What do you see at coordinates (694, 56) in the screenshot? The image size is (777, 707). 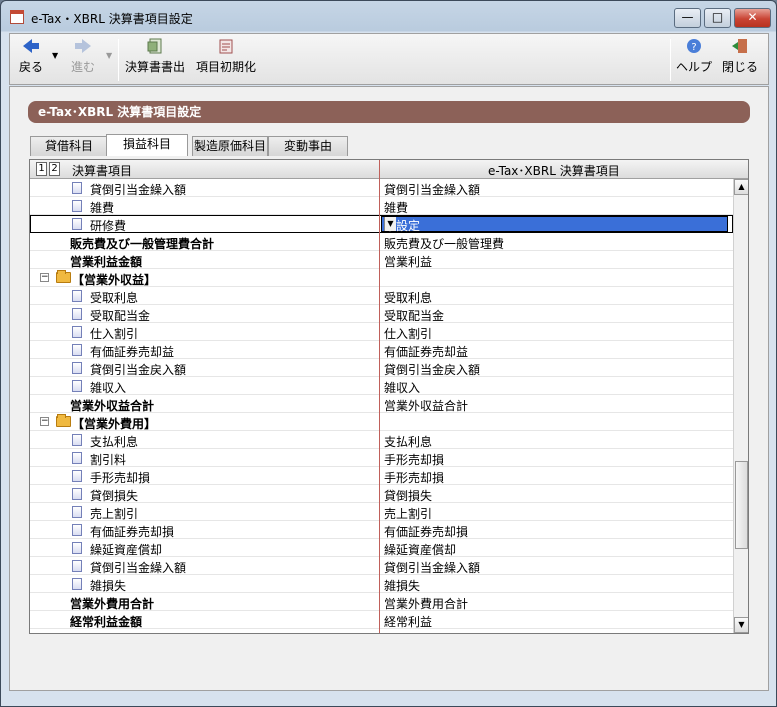 I see `help-button: ? ヘルプ` at bounding box center [694, 56].